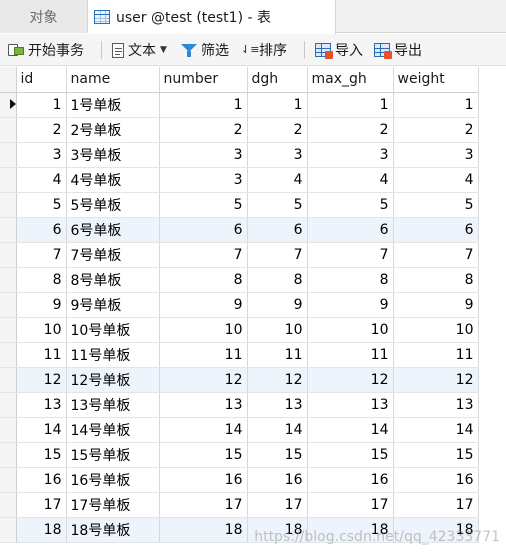 This screenshot has height=554, width=506. I want to click on cell-weight: 16, so click(436, 480).